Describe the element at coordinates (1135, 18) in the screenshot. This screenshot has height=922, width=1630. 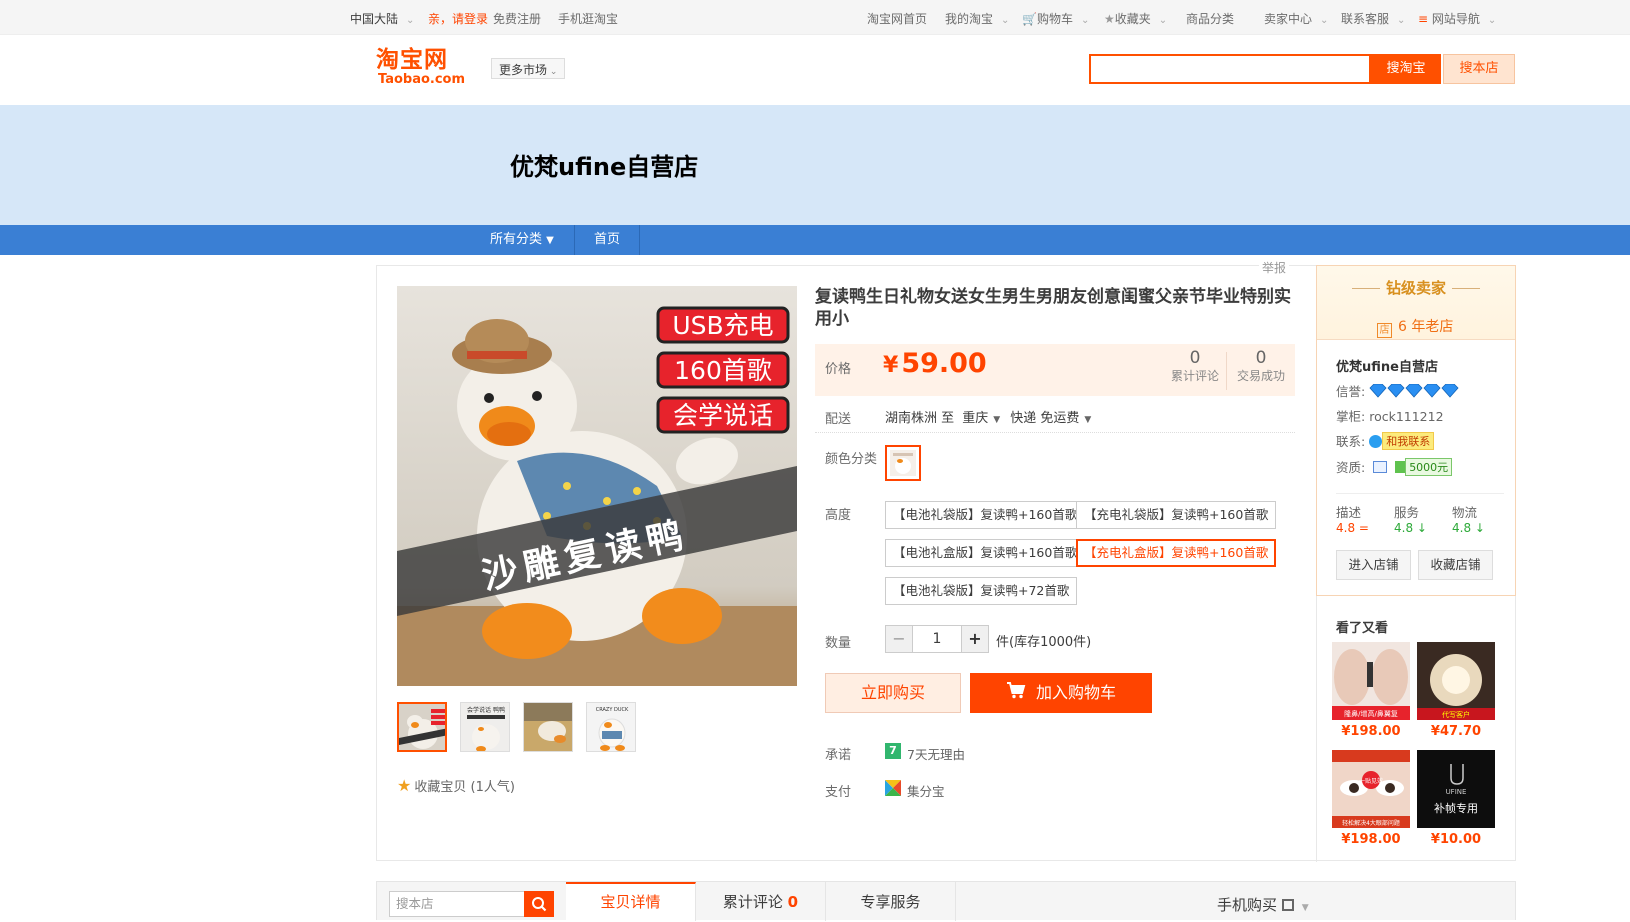
I see `favorites-menu: ★收藏夹 ⌄` at that location.